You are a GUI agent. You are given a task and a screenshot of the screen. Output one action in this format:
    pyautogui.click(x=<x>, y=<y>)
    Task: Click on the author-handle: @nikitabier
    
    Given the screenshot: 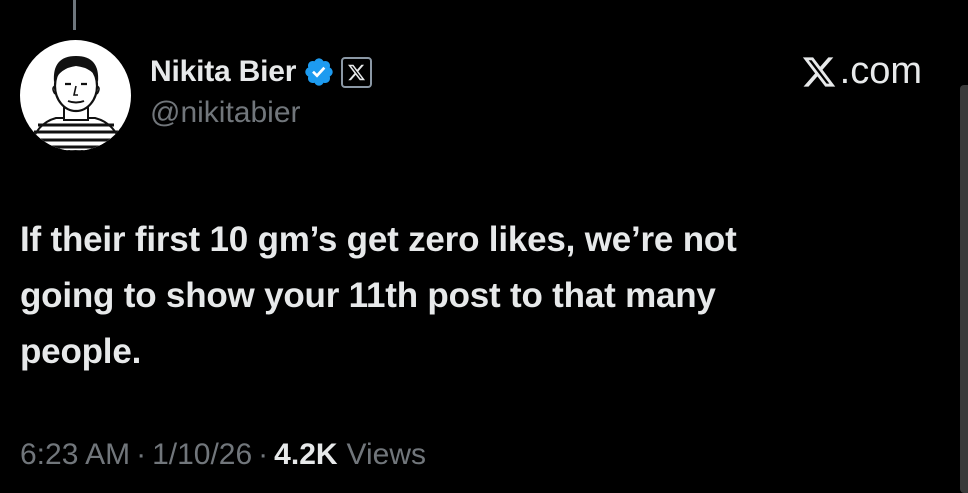 What is the action you would take?
    pyautogui.click(x=225, y=113)
    